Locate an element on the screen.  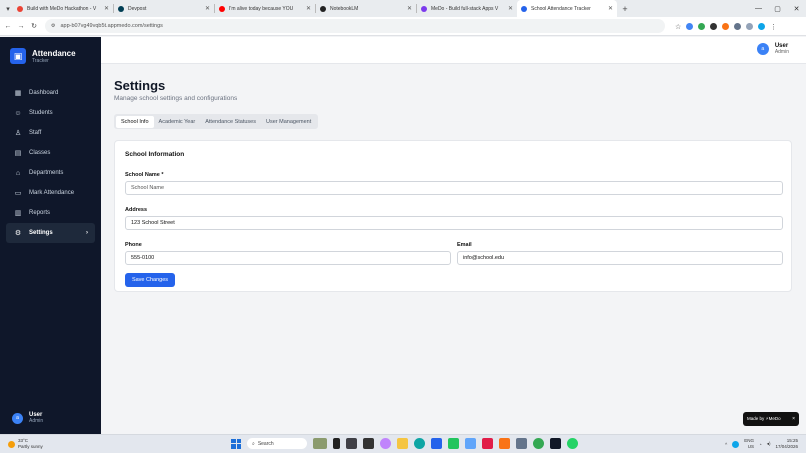
volume-icon: ◂) is located at coordinates (769, 444).